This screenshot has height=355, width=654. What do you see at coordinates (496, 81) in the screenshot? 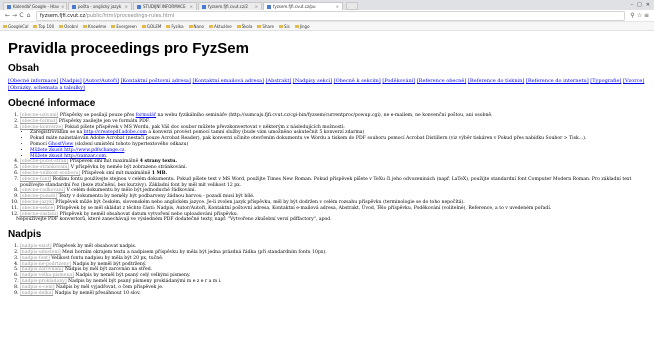
I see `toc-link: [Reference do tisknin]` at bounding box center [496, 81].